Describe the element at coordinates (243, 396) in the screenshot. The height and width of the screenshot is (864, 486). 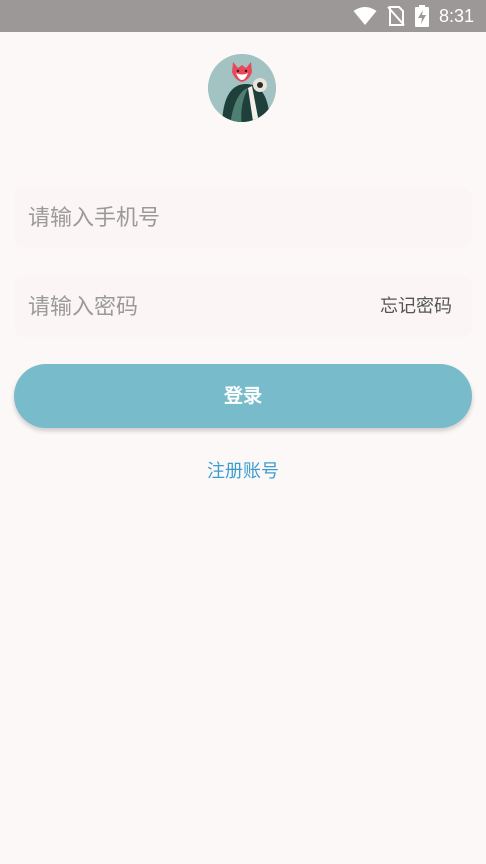
I see `login-button: 登录` at that location.